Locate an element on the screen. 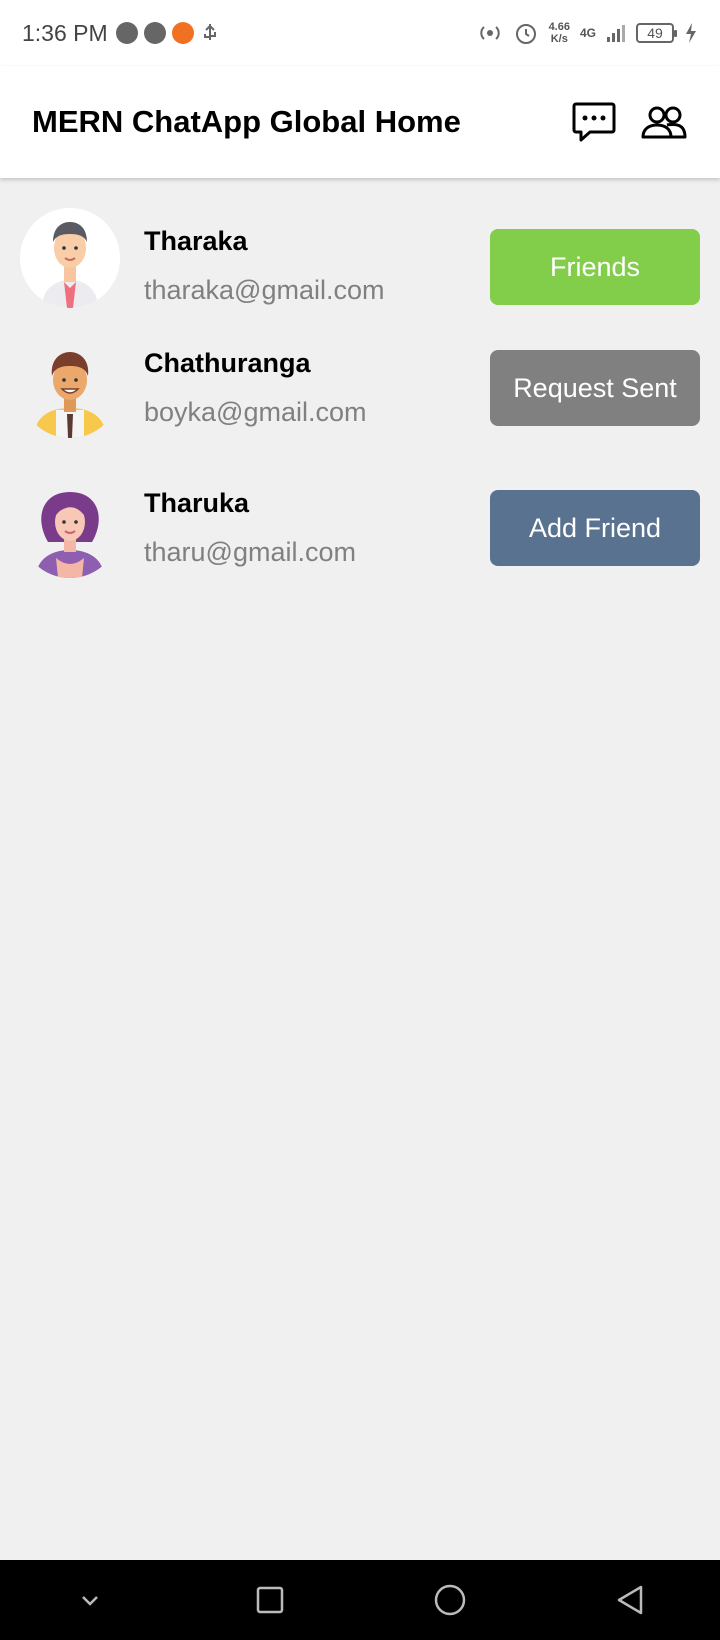 The width and height of the screenshot is (720, 1640). user-row: Tharuka tharu@gmail.com Add Friend is located at coordinates (360, 548).